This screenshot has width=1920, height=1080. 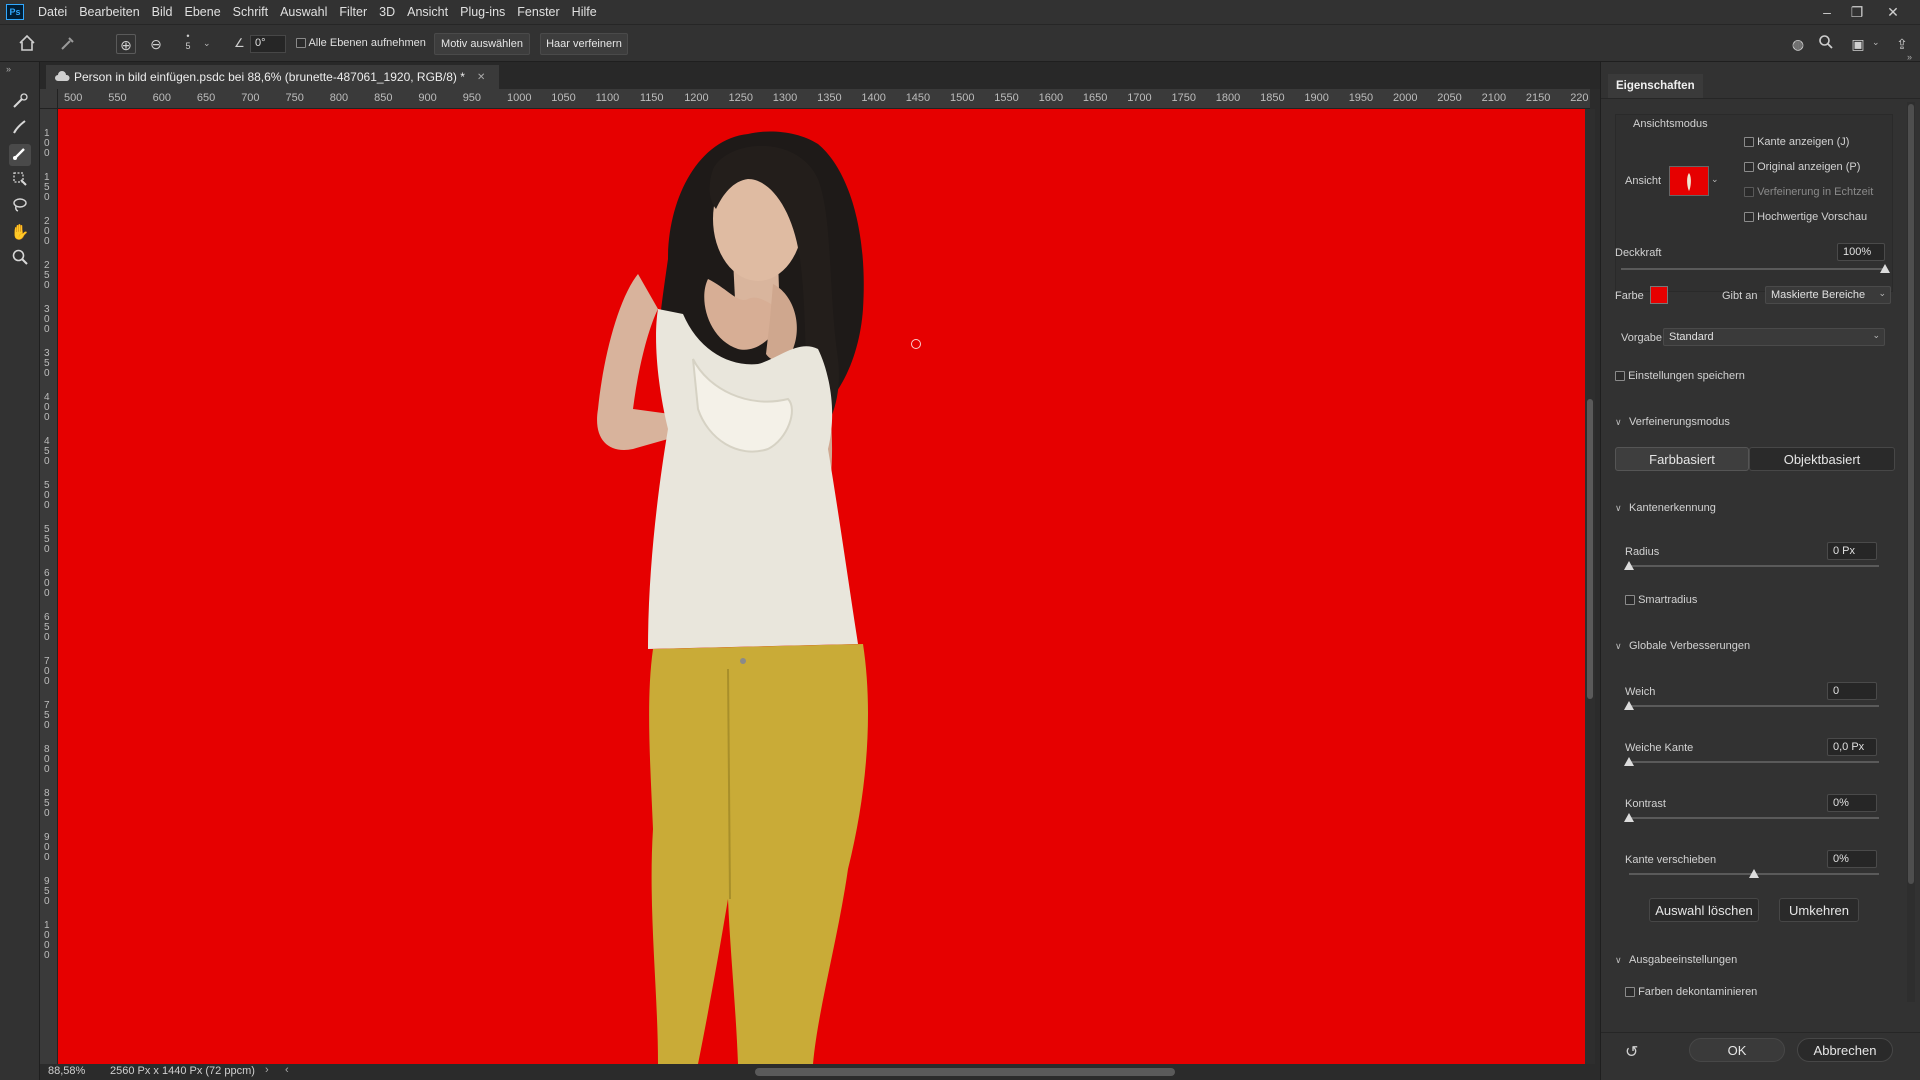 I want to click on decontaminate-option: Farben dekontaminieren, so click(x=1691, y=992).